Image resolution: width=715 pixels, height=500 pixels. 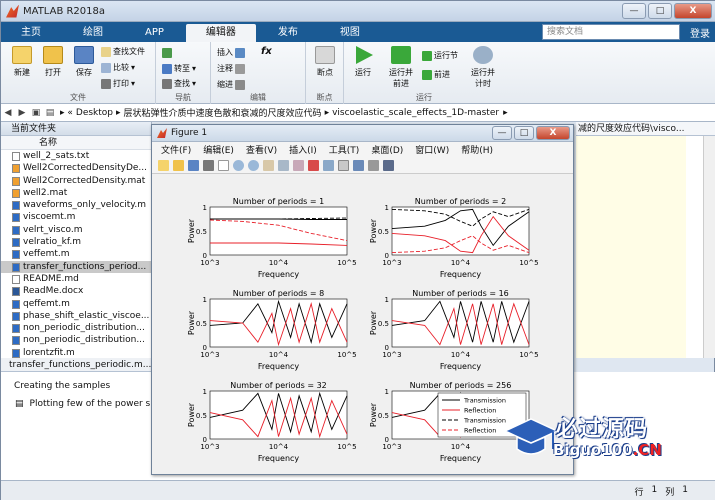 What do you see at coordinates (76, 217) in the screenshot?
I see `file-row: viscoemt.m` at bounding box center [76, 217].